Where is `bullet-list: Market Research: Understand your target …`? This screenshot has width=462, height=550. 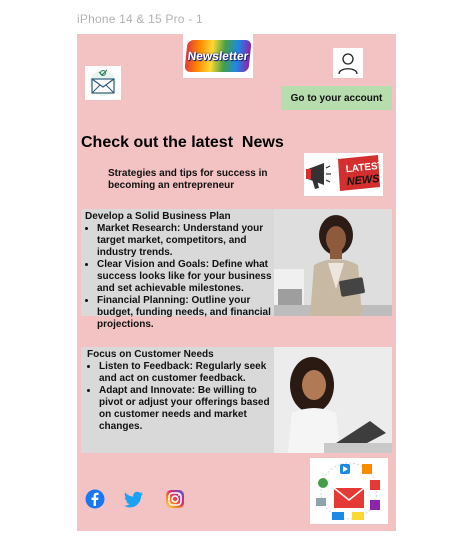
bullet-list: Market Research: Understand your target … is located at coordinates (180, 277).